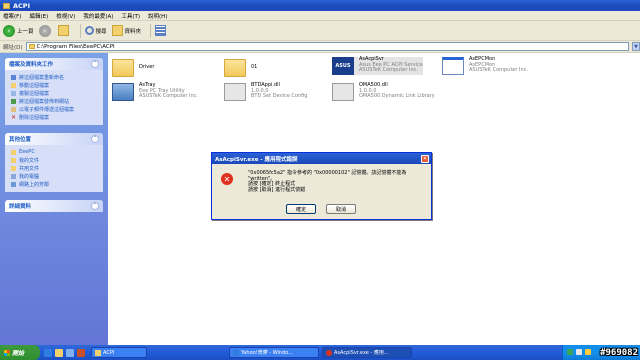 The width and height of the screenshot is (640, 360). Describe the element at coordinates (9, 30) in the screenshot. I see `back-arrow-icon: ‹` at that location.